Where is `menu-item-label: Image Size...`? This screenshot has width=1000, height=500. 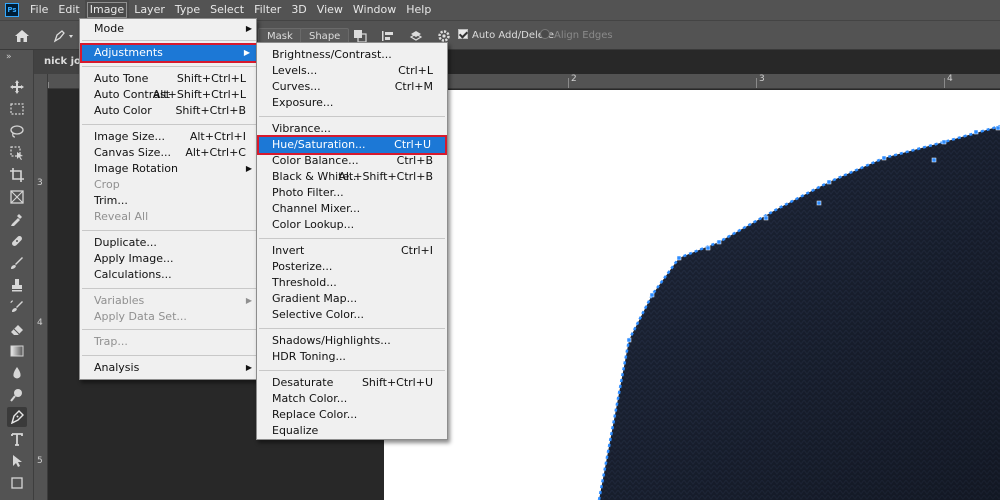
menu-item-label: Image Size... is located at coordinates (130, 136).